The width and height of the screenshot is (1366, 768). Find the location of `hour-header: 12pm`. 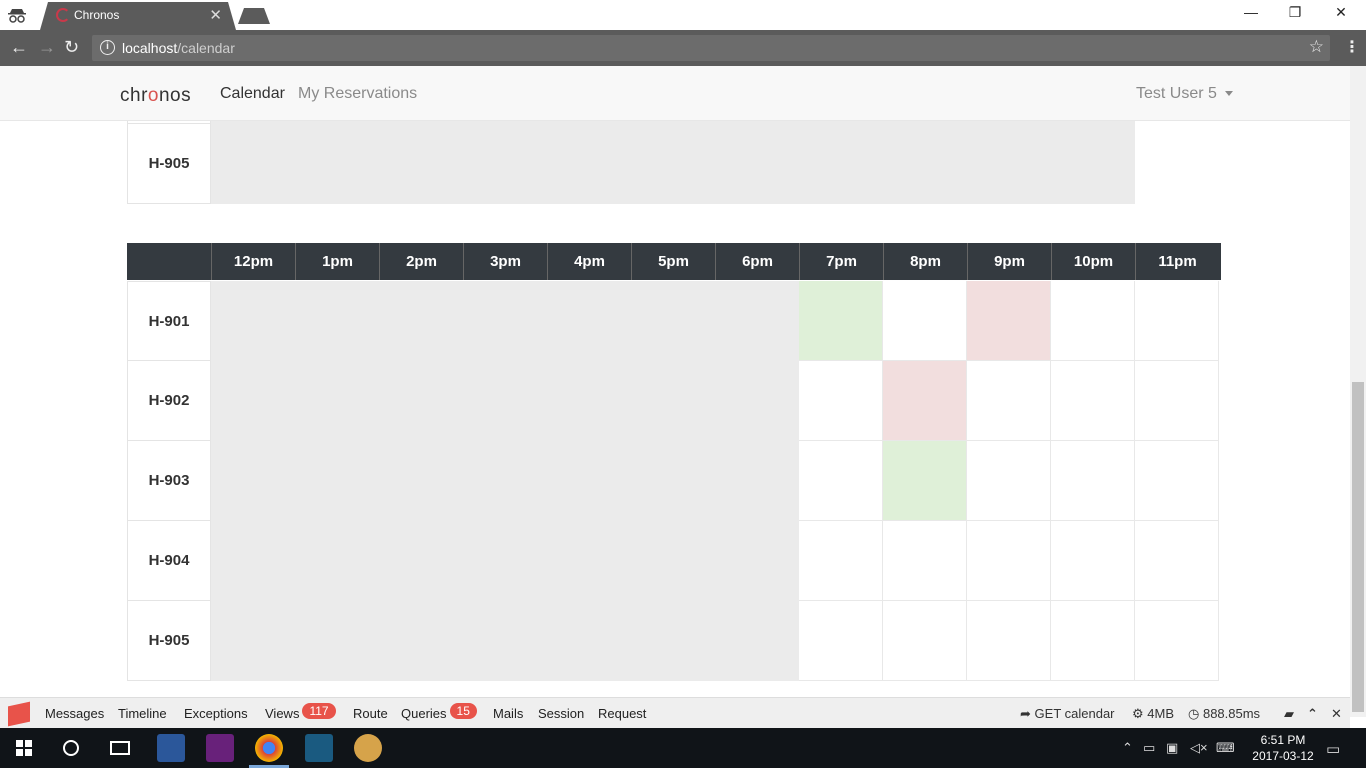

hour-header: 12pm is located at coordinates (253, 261).